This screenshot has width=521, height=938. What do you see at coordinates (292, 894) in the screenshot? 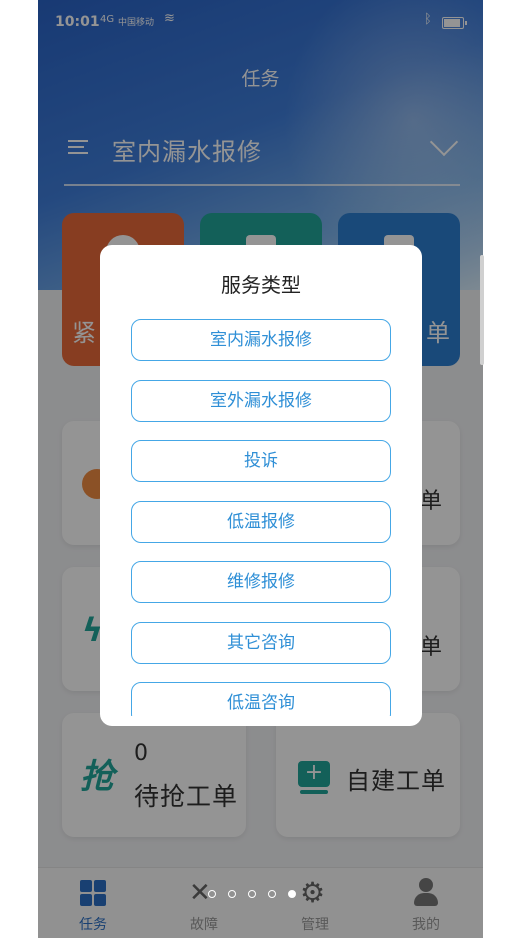
I see `page-dot-active` at bounding box center [292, 894].